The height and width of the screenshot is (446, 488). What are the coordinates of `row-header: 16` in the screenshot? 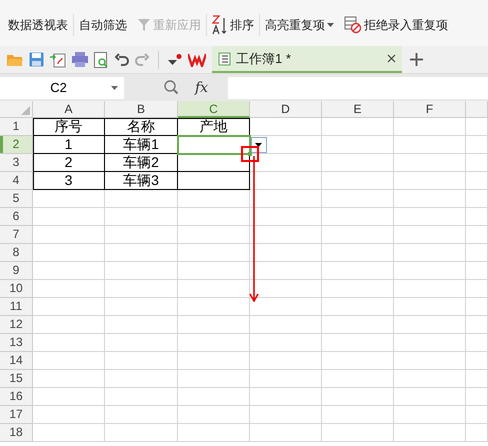 It's located at (16, 397).